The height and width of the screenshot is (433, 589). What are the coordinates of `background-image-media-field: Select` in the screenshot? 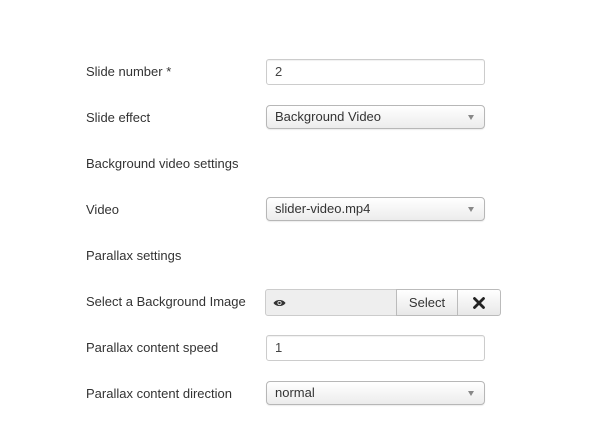 It's located at (383, 302).